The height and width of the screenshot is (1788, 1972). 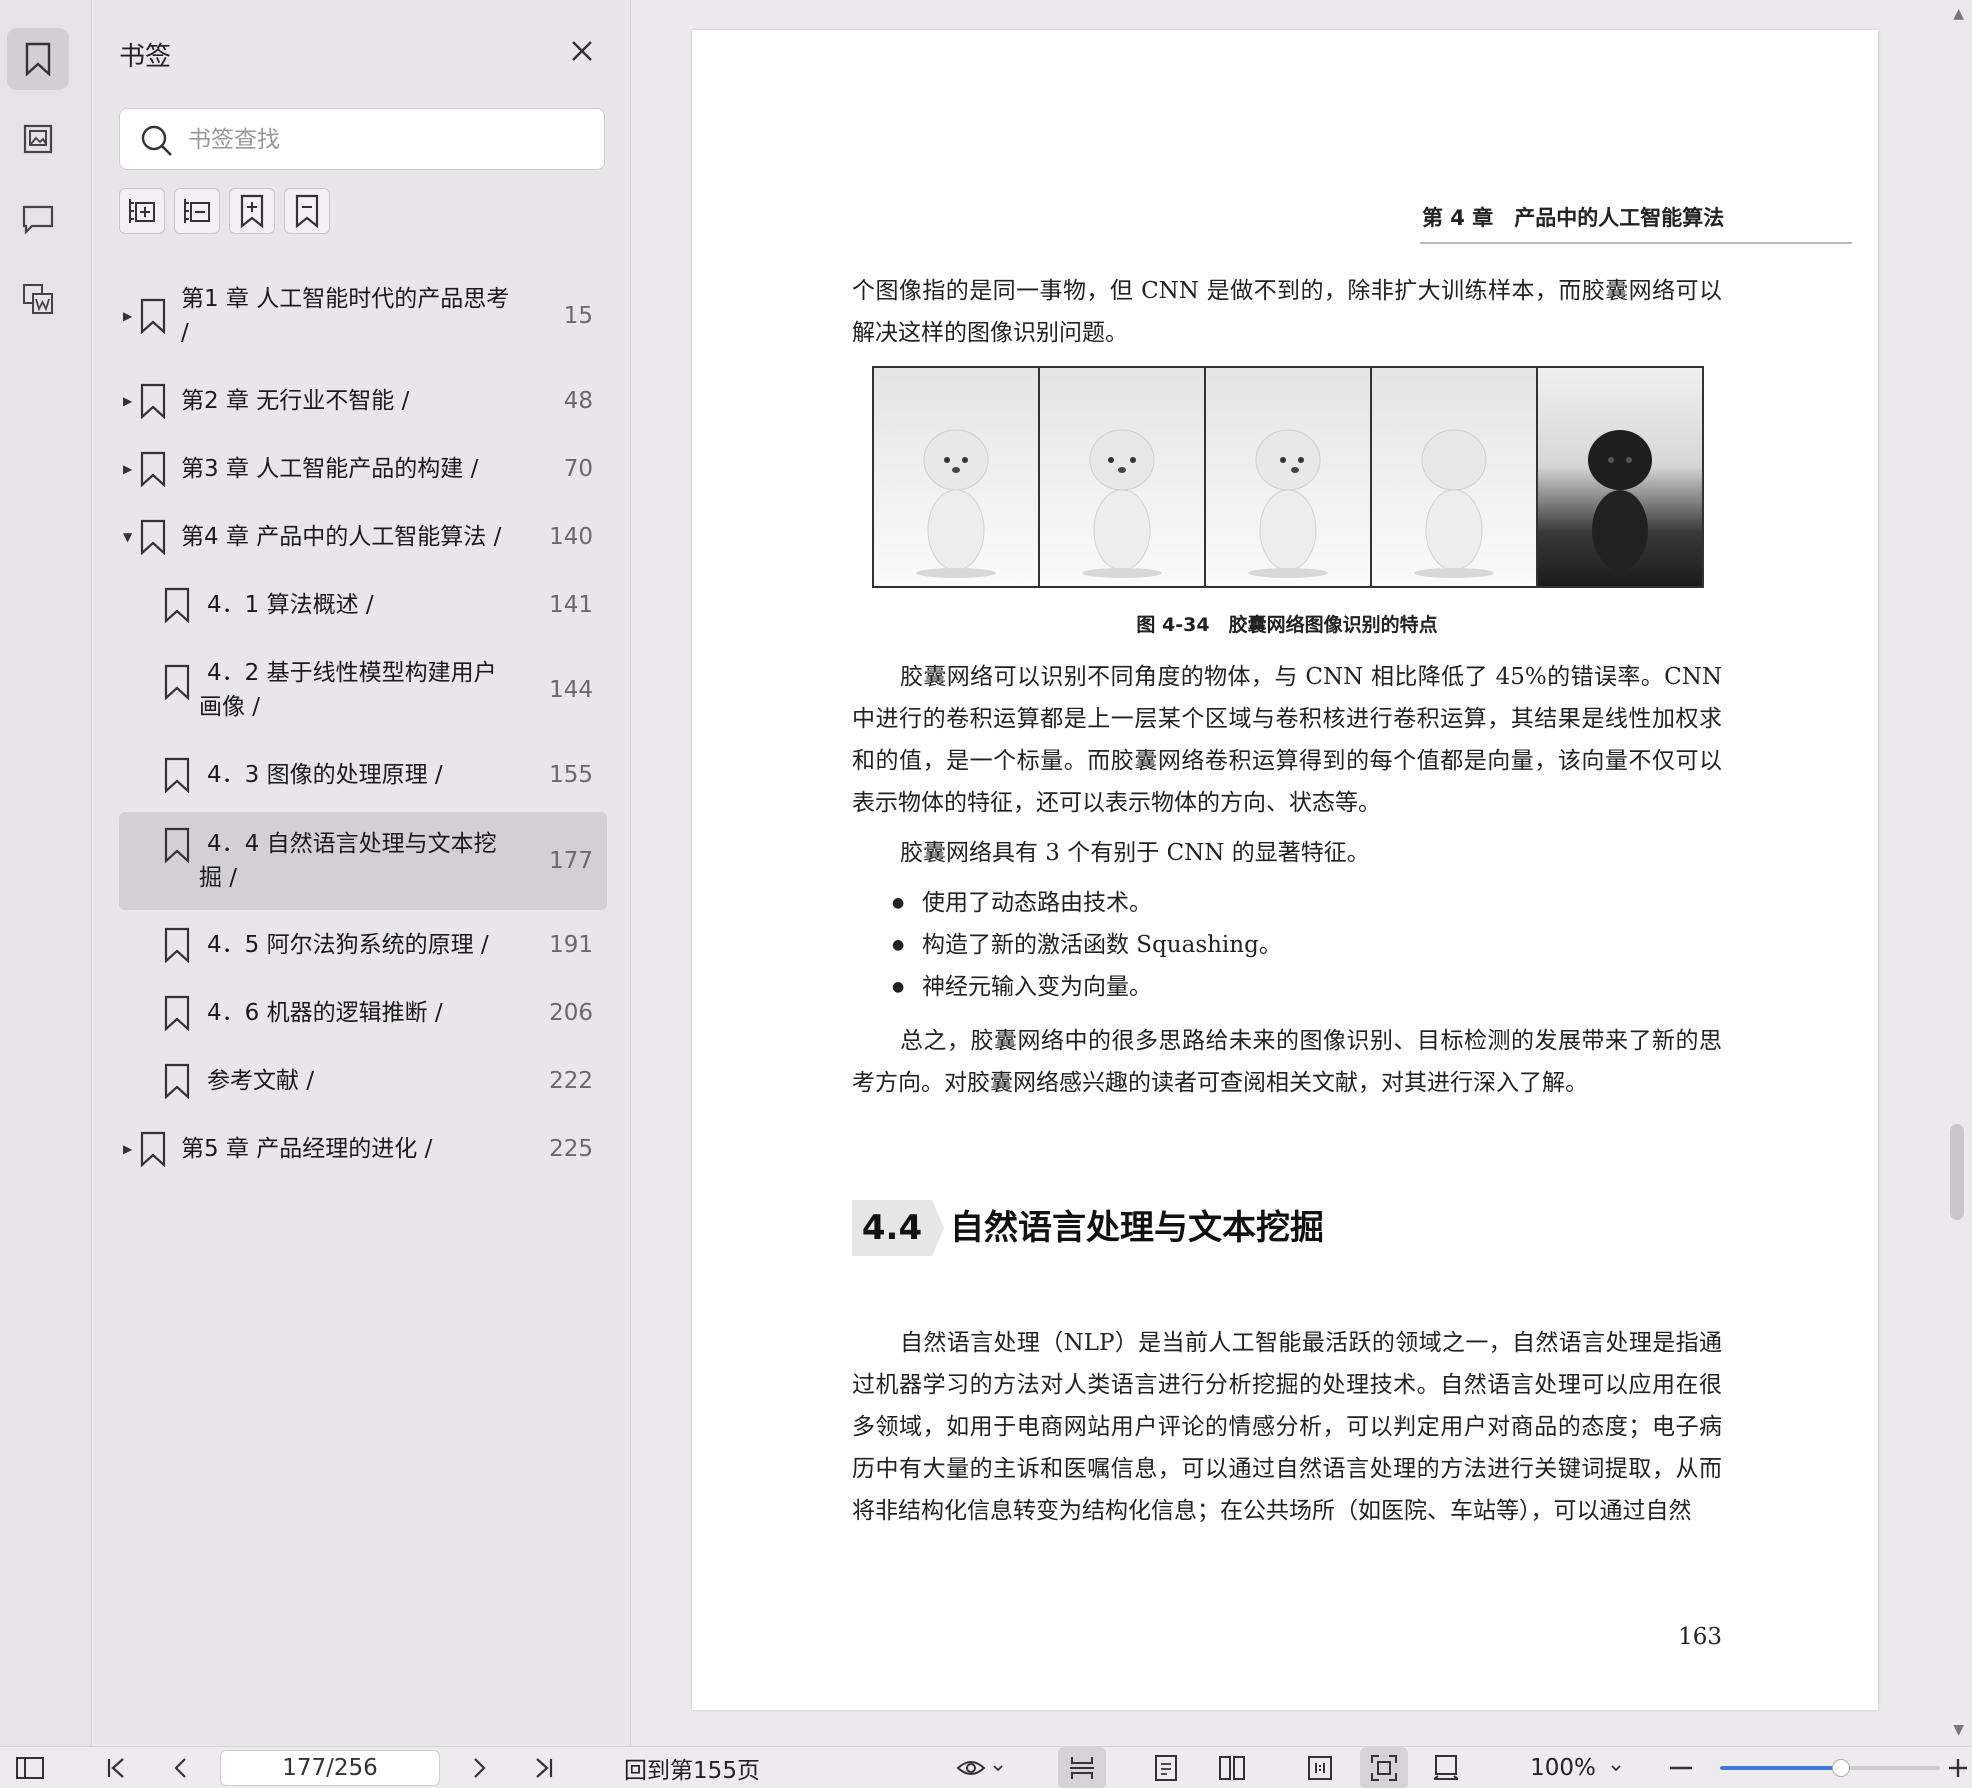 I want to click on goto-page-link: 回到第155页, so click(x=692, y=1767).